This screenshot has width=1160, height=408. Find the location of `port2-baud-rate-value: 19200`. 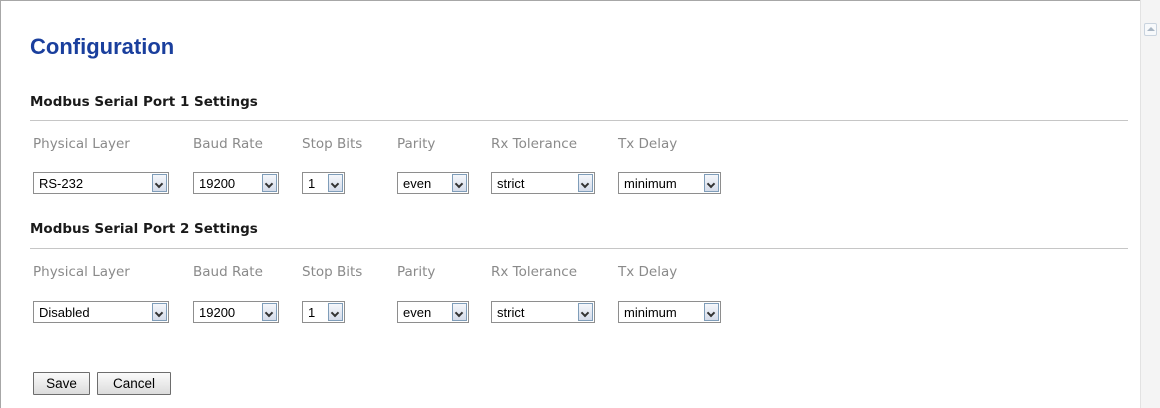

port2-baud-rate-value: 19200 is located at coordinates (217, 312).